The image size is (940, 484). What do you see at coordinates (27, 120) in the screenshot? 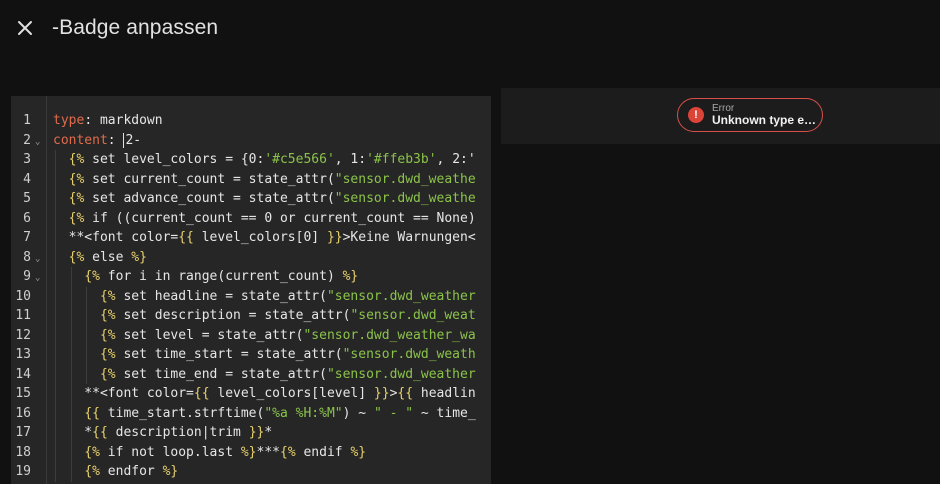
I see `line-number: 1` at bounding box center [27, 120].